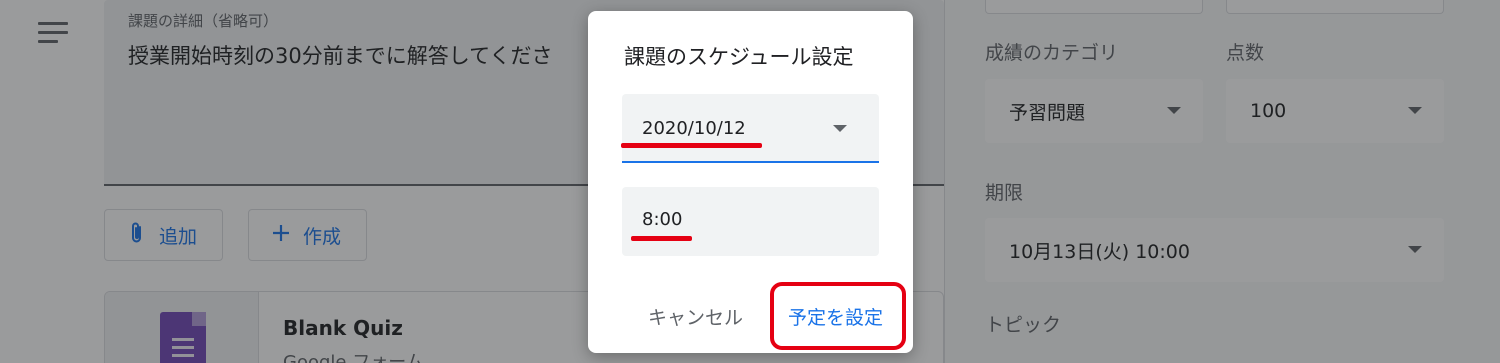 The image size is (1500, 363). I want to click on cancel-button: キャンセル, so click(695, 316).